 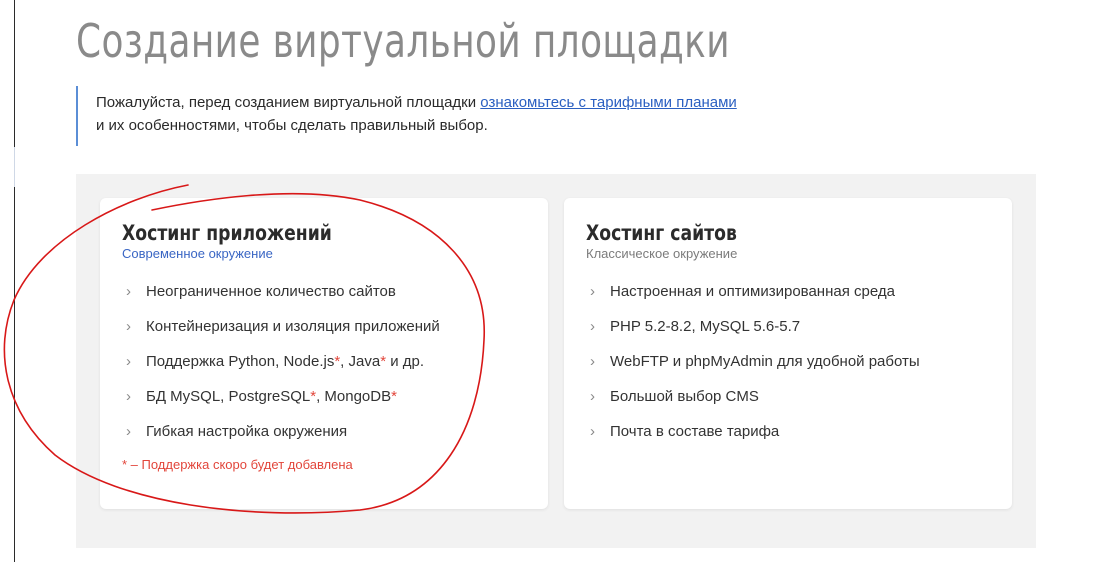 I want to click on feature-text: , MongoDB, so click(x=354, y=396).